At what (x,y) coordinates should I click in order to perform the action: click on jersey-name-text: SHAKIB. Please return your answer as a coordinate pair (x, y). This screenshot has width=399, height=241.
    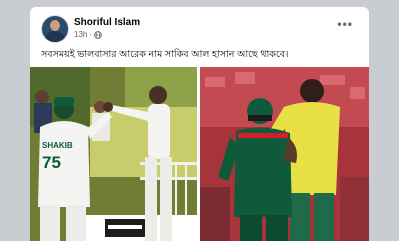
    Looking at the image, I should click on (57, 145).